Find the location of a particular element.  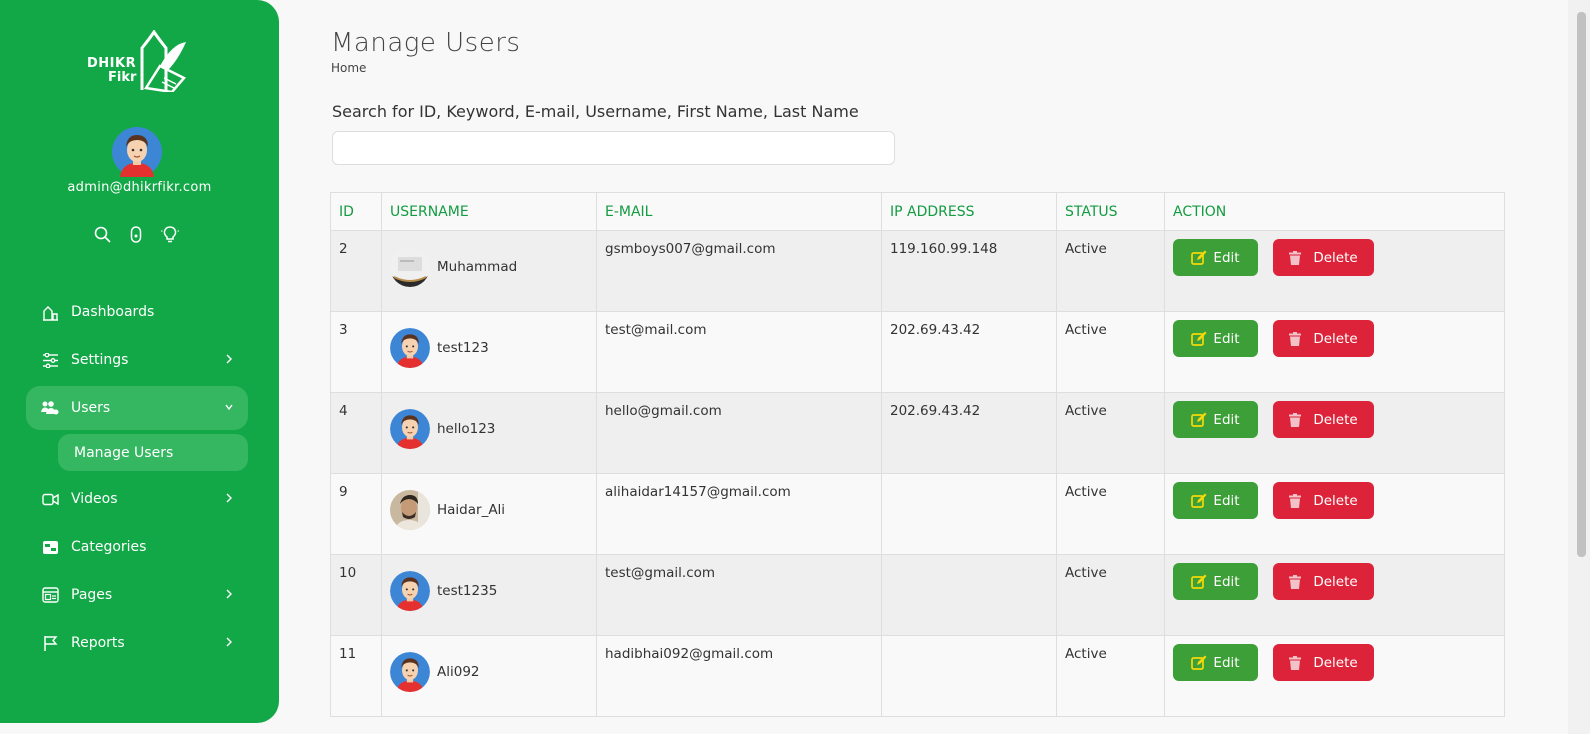

column-header-id: ID is located at coordinates (356, 211).